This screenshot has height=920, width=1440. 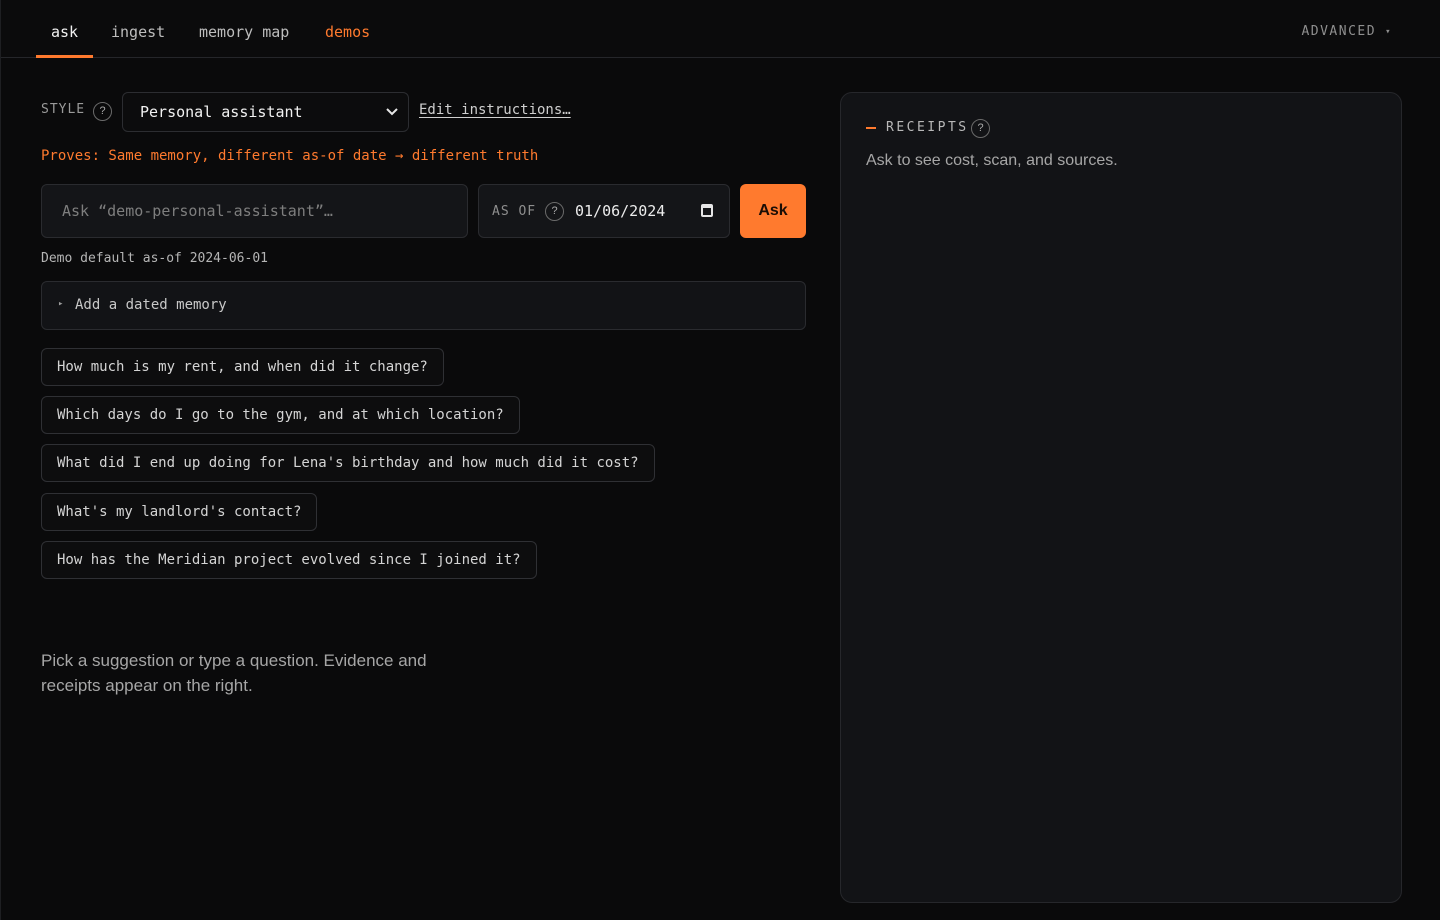 What do you see at coordinates (392, 119) in the screenshot?
I see `chevron-down-icon` at bounding box center [392, 119].